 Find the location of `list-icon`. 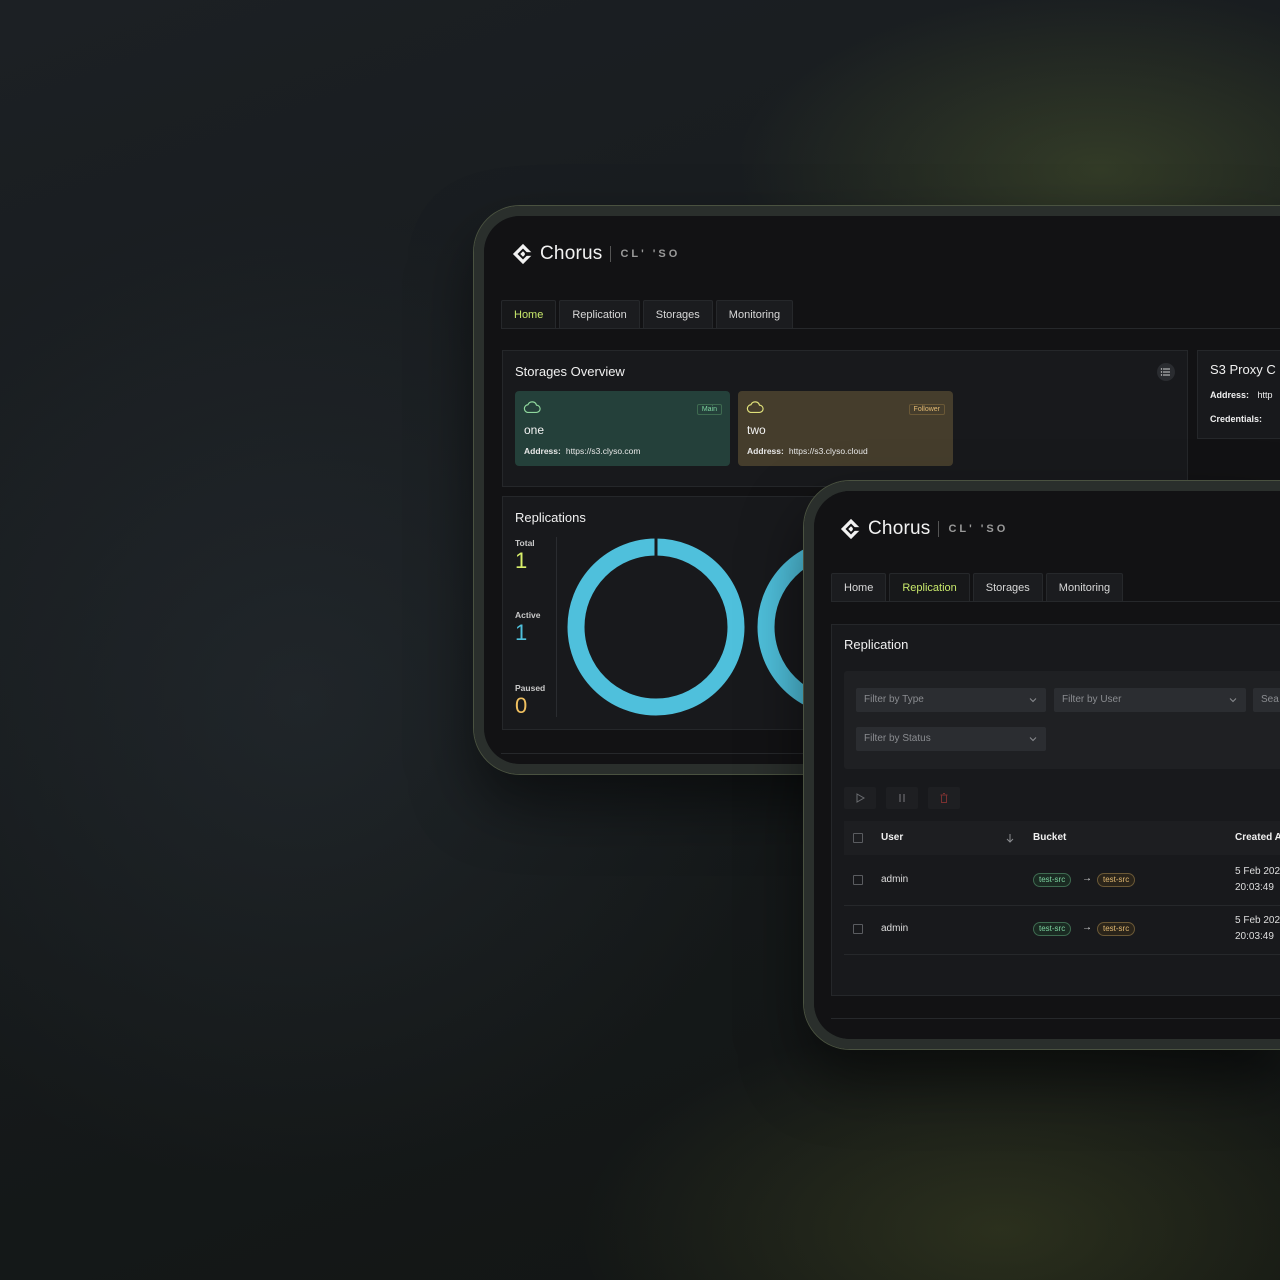

list-icon is located at coordinates (1165, 372).